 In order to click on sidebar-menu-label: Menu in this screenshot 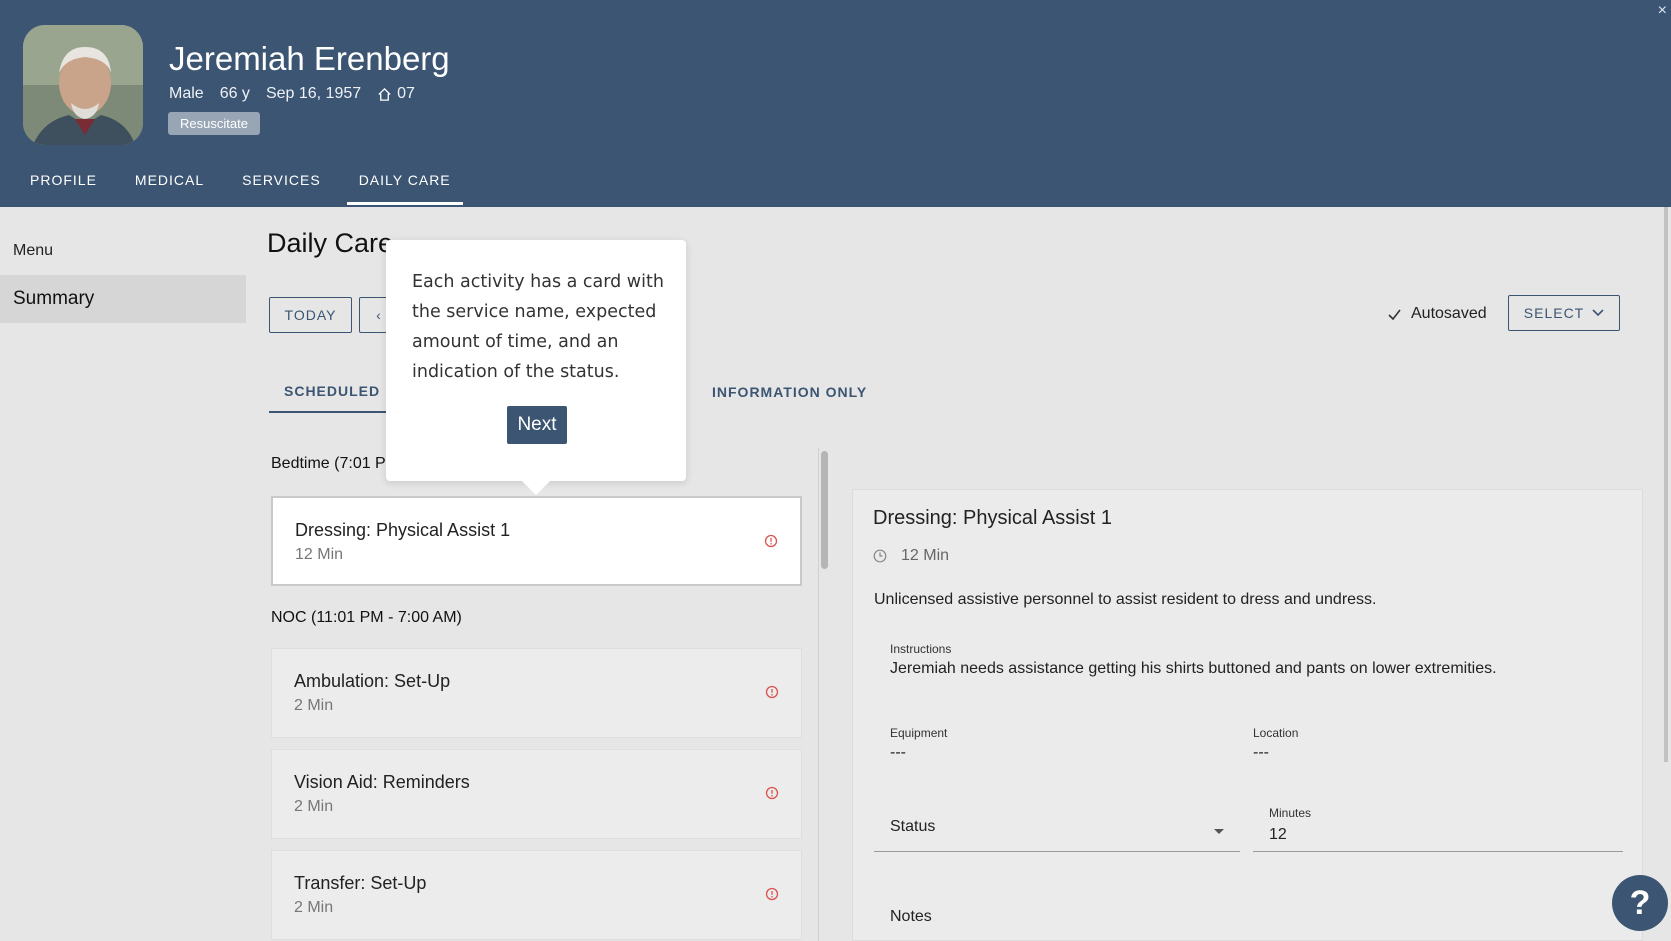, I will do `click(33, 250)`.